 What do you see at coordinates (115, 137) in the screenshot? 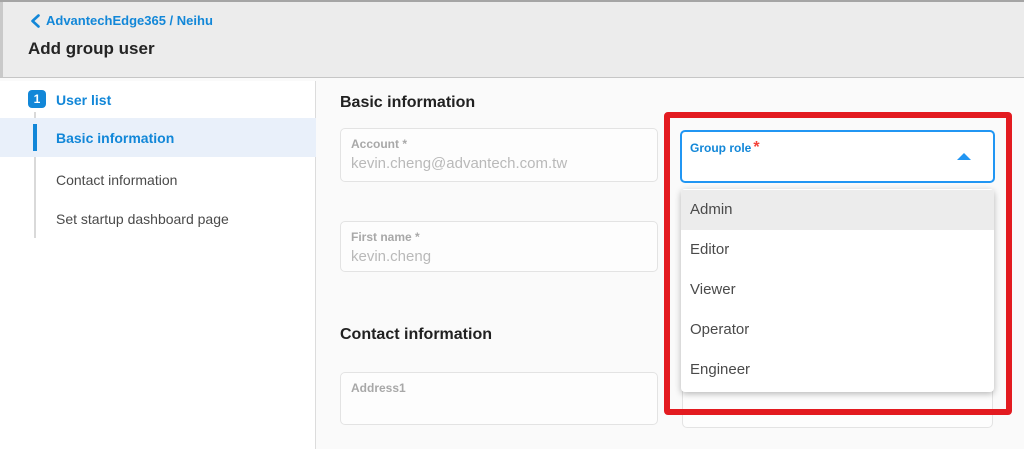
I see `sidebar-item-label: Basic information` at bounding box center [115, 137].